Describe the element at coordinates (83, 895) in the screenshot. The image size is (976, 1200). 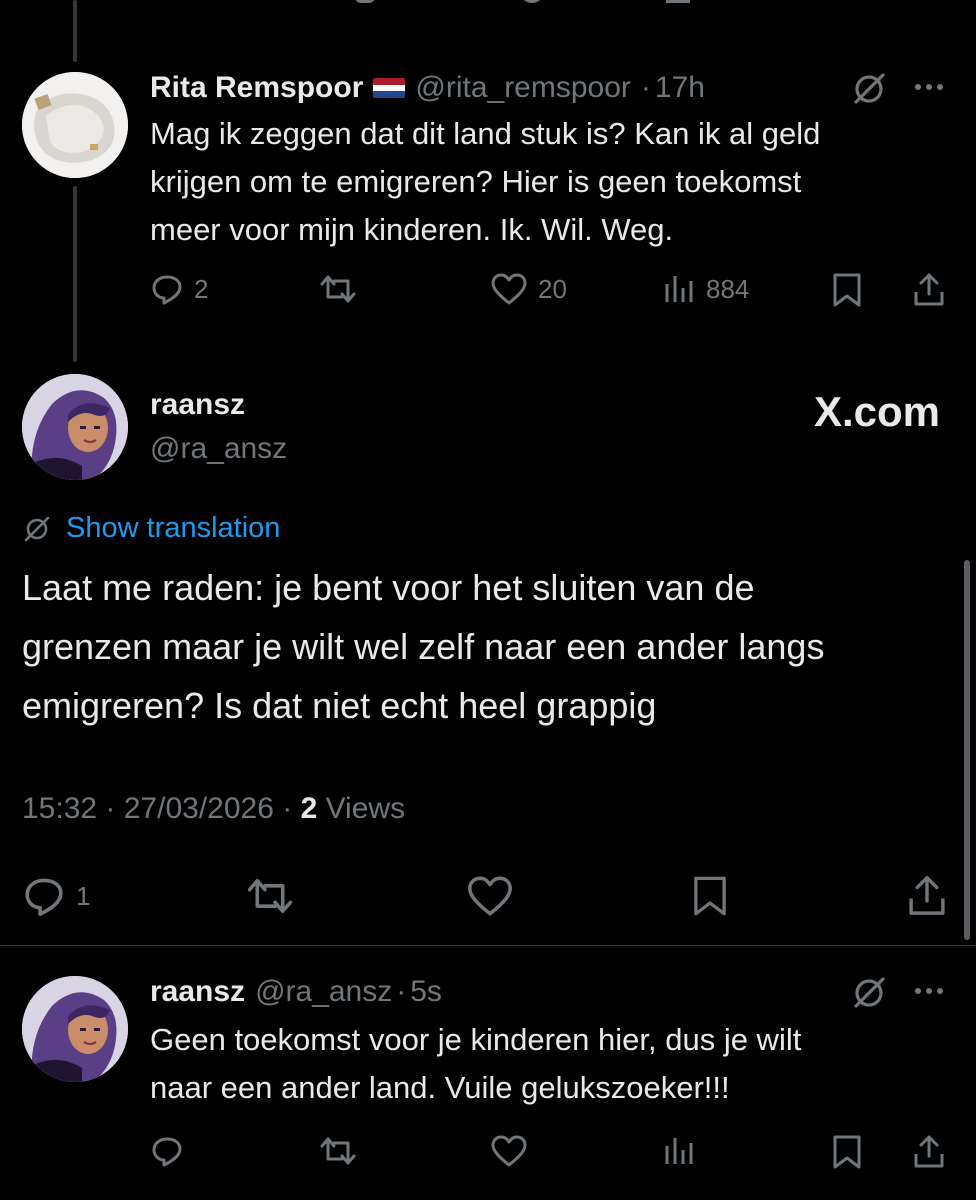
I see `reply-count: 1` at that location.